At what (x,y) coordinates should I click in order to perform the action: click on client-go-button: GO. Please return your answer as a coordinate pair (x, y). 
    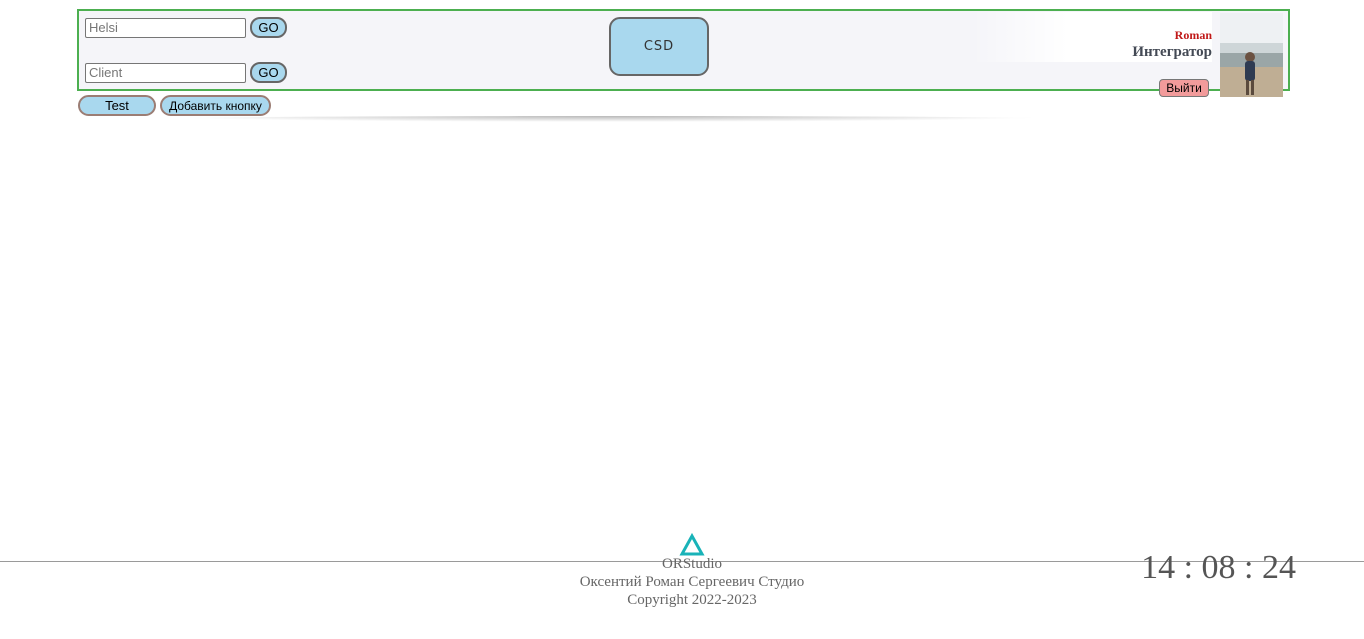
    Looking at the image, I should click on (268, 72).